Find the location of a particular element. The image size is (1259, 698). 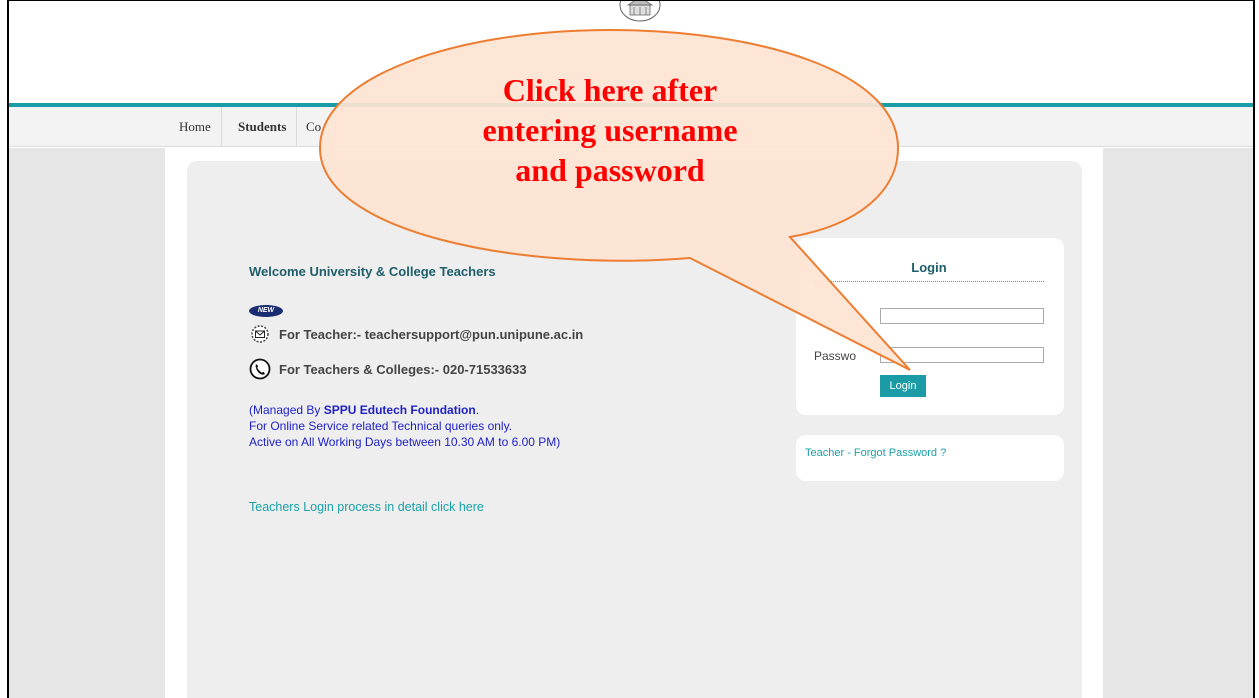

managed-by-line: (Managed By SPPU Edutech Foundation. is located at coordinates (364, 410).